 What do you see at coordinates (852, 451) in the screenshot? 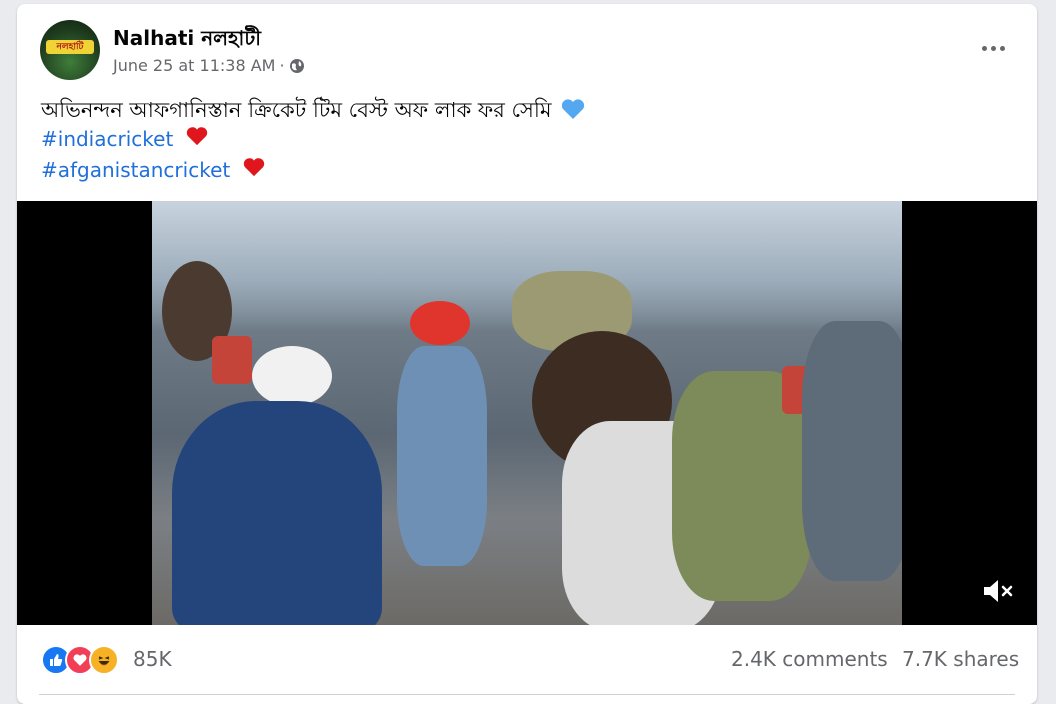
I see `person-right` at bounding box center [852, 451].